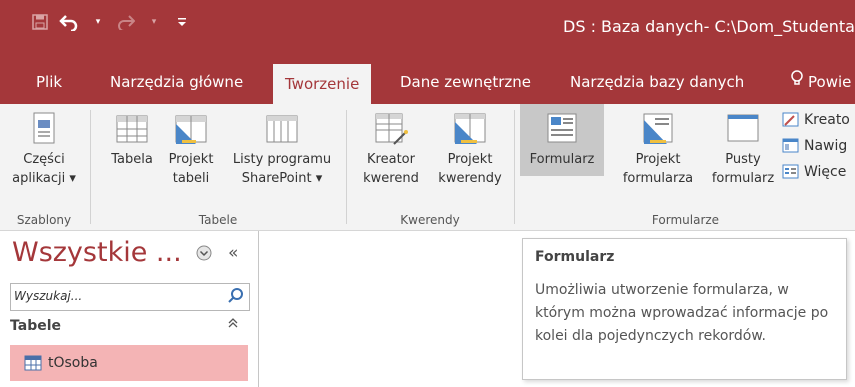  Describe the element at coordinates (129, 363) in the screenshot. I see `nav-item-tosoba: tOsoba` at that location.